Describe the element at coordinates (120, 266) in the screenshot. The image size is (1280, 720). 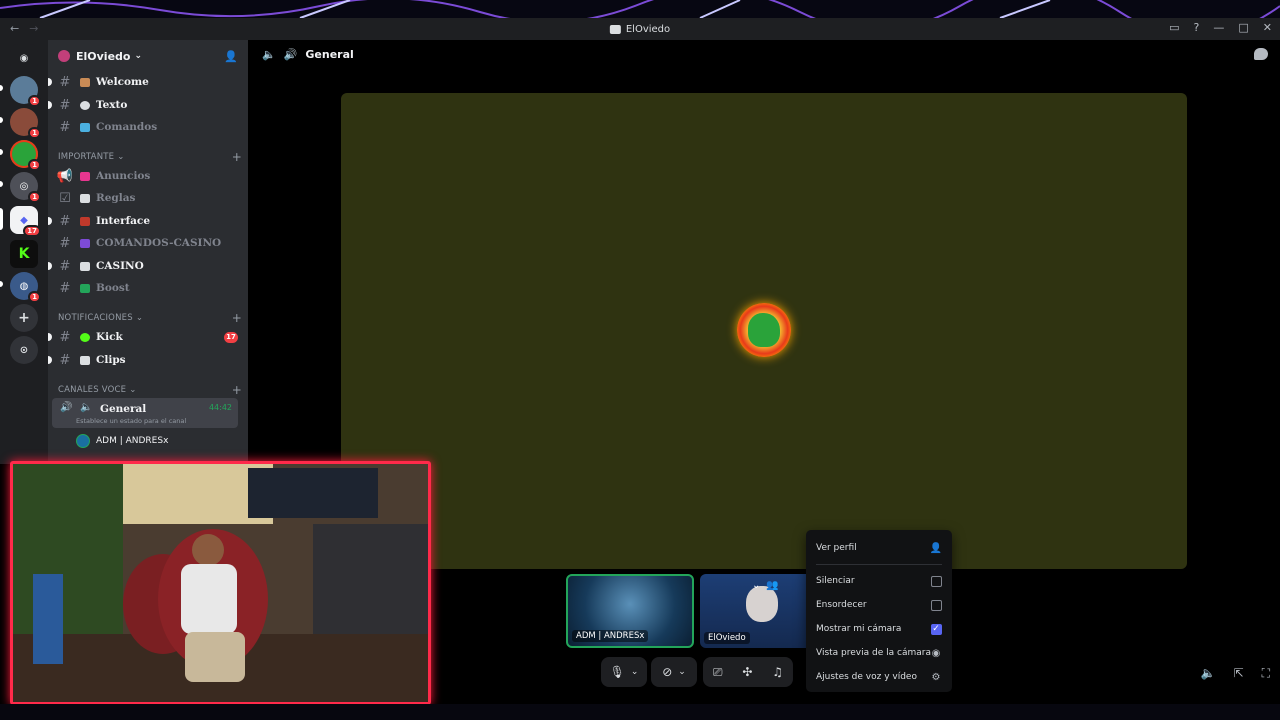
I see `channel-label: CASINO` at that location.